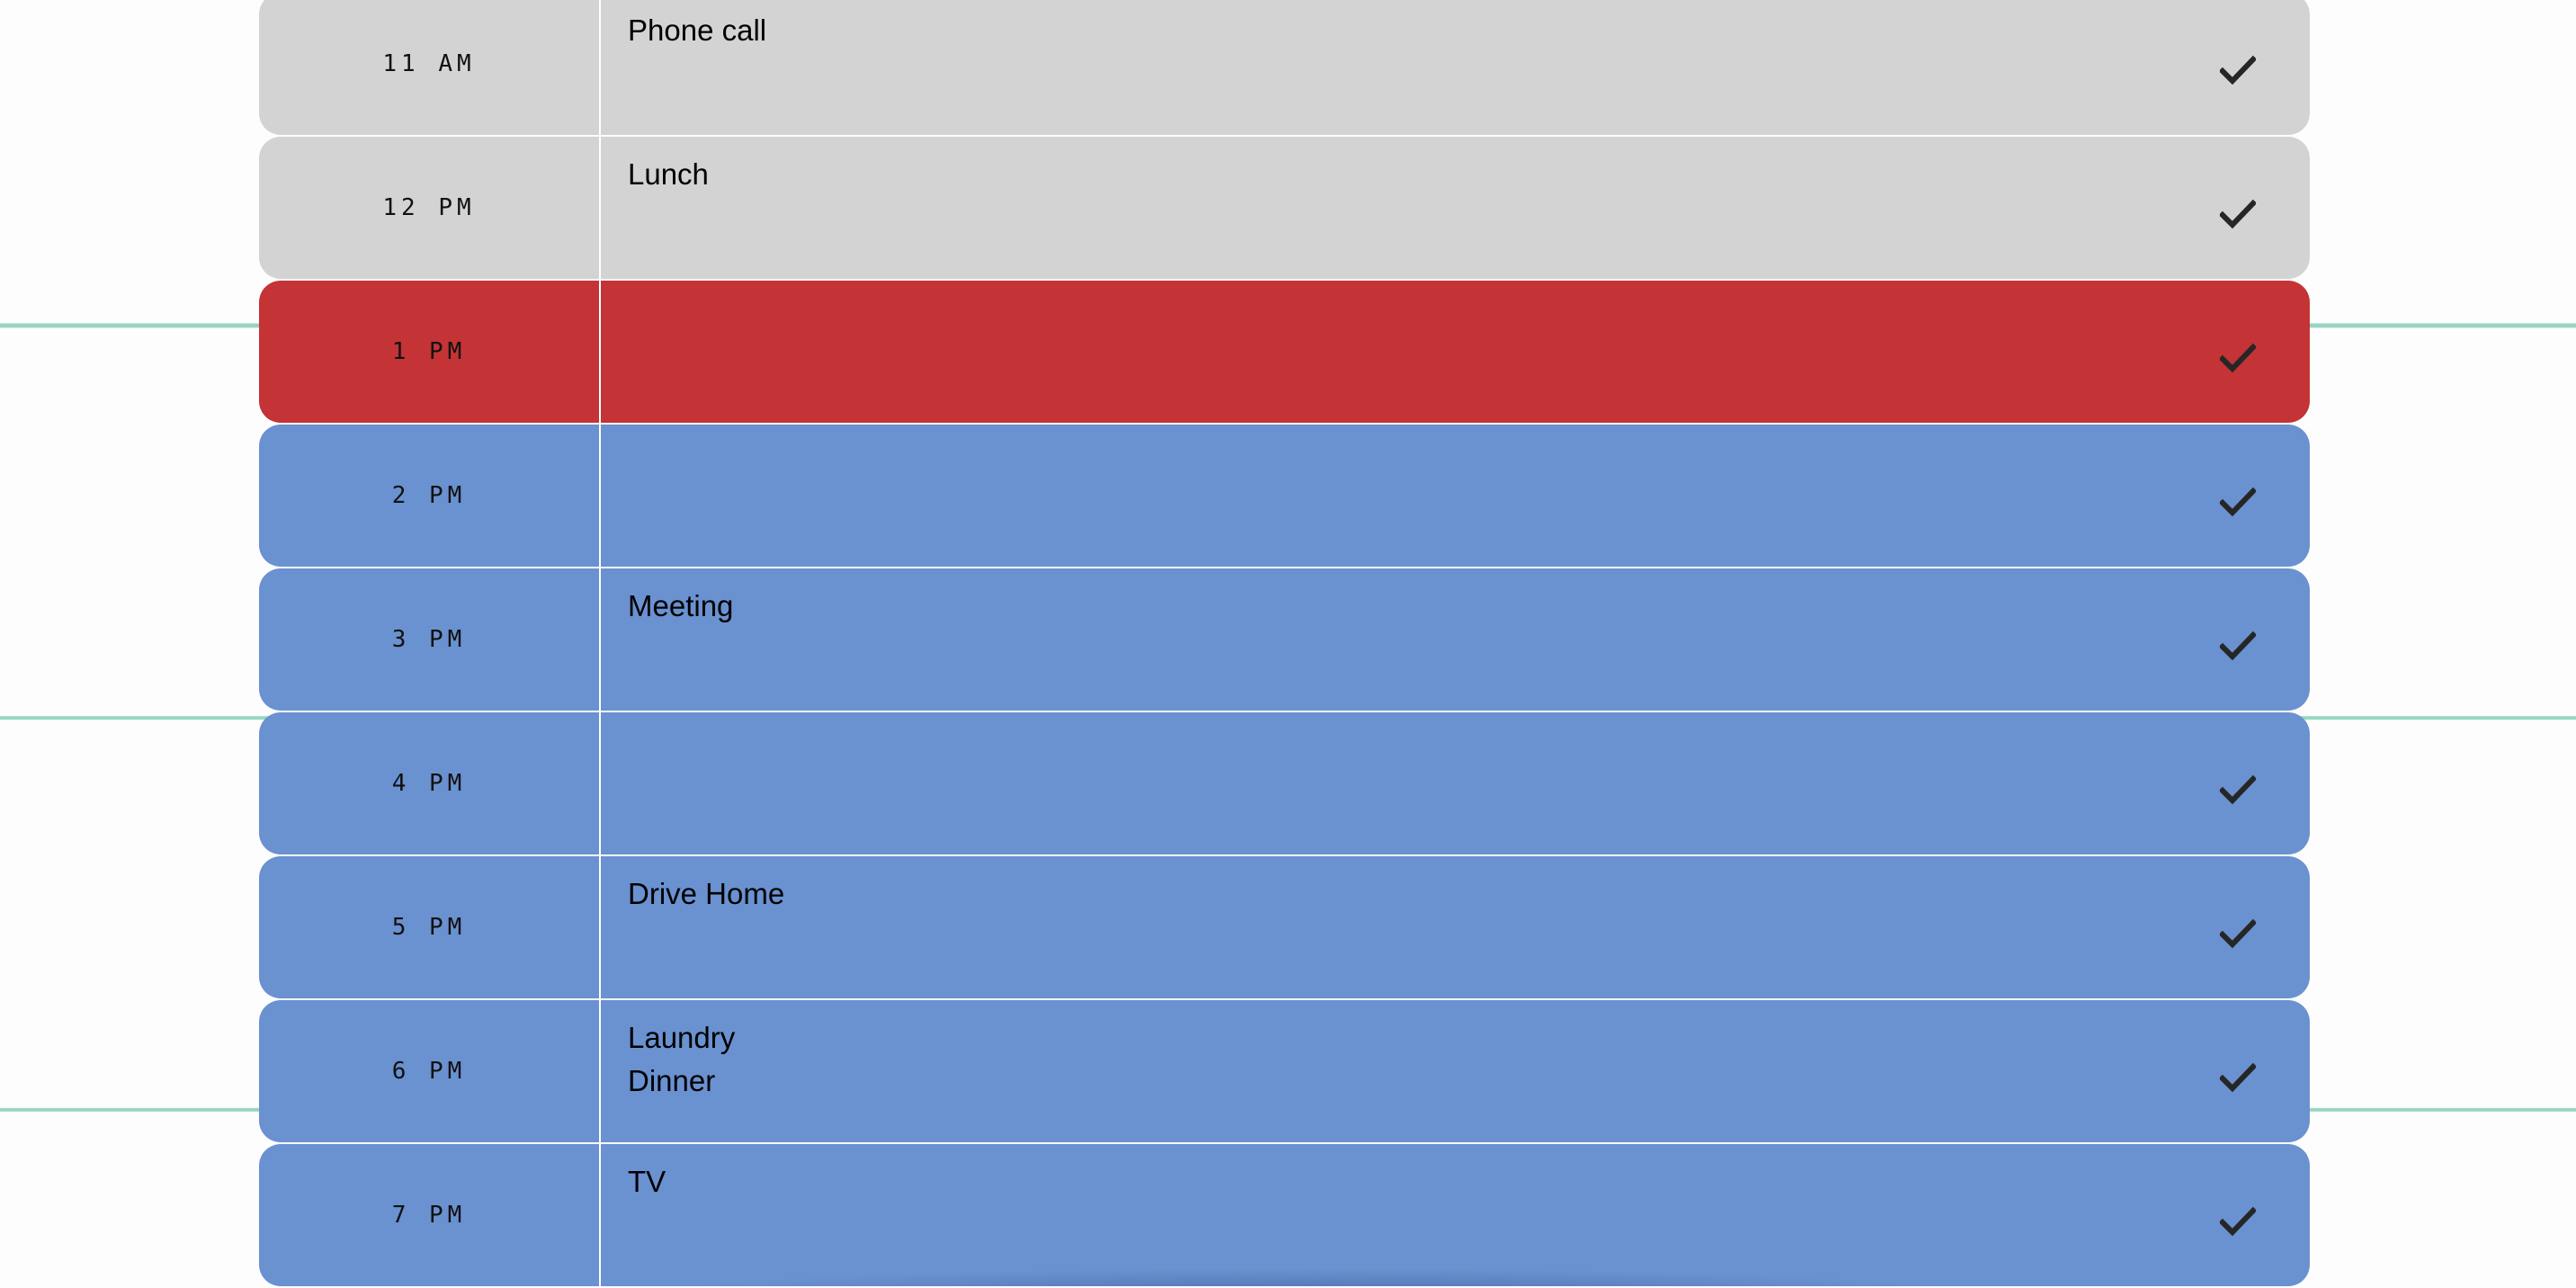 The width and height of the screenshot is (2576, 1288). I want to click on hour-label: 12 PM, so click(430, 208).